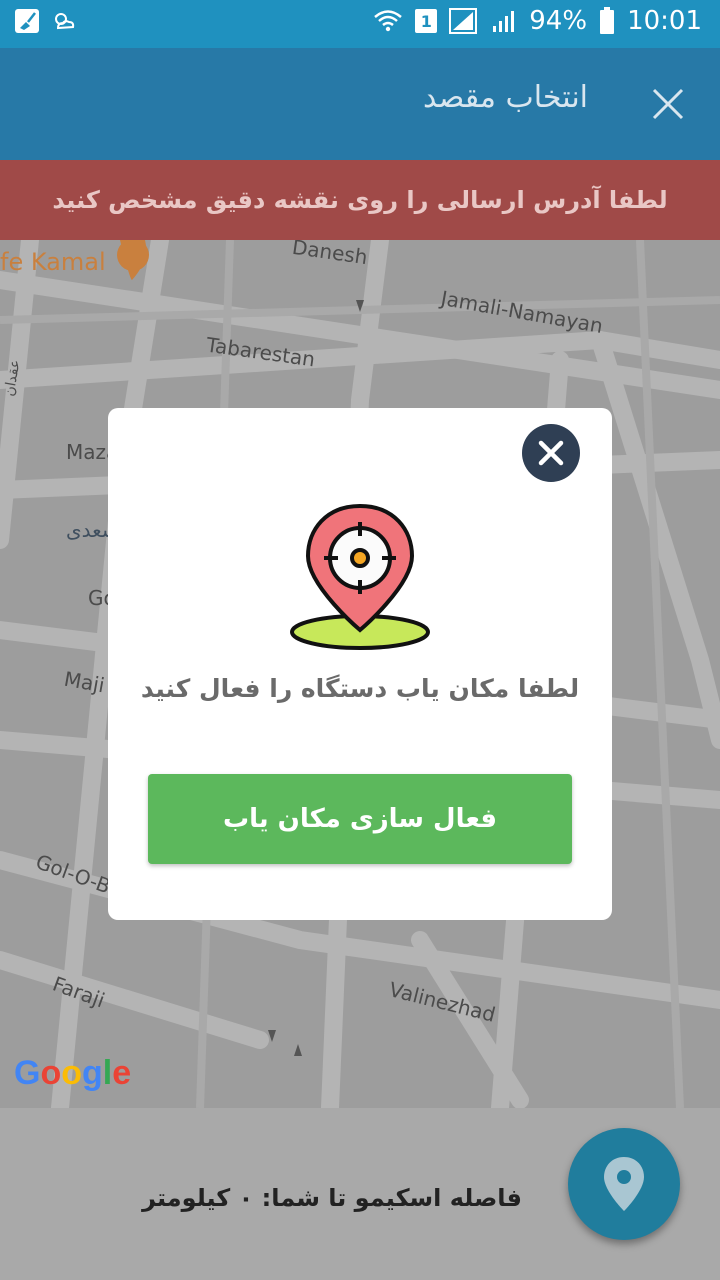  Describe the element at coordinates (332, 1198) in the screenshot. I see `distance-text: فاصله اسکیمو تا شما: ۰ کیلومتر` at that location.